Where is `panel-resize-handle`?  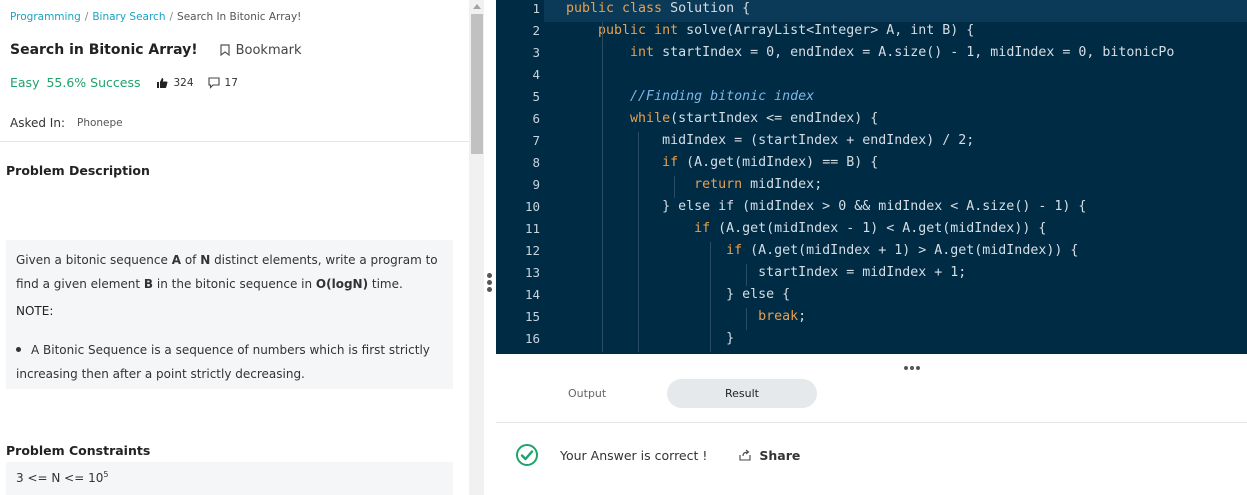
panel-resize-handle is located at coordinates (490, 283).